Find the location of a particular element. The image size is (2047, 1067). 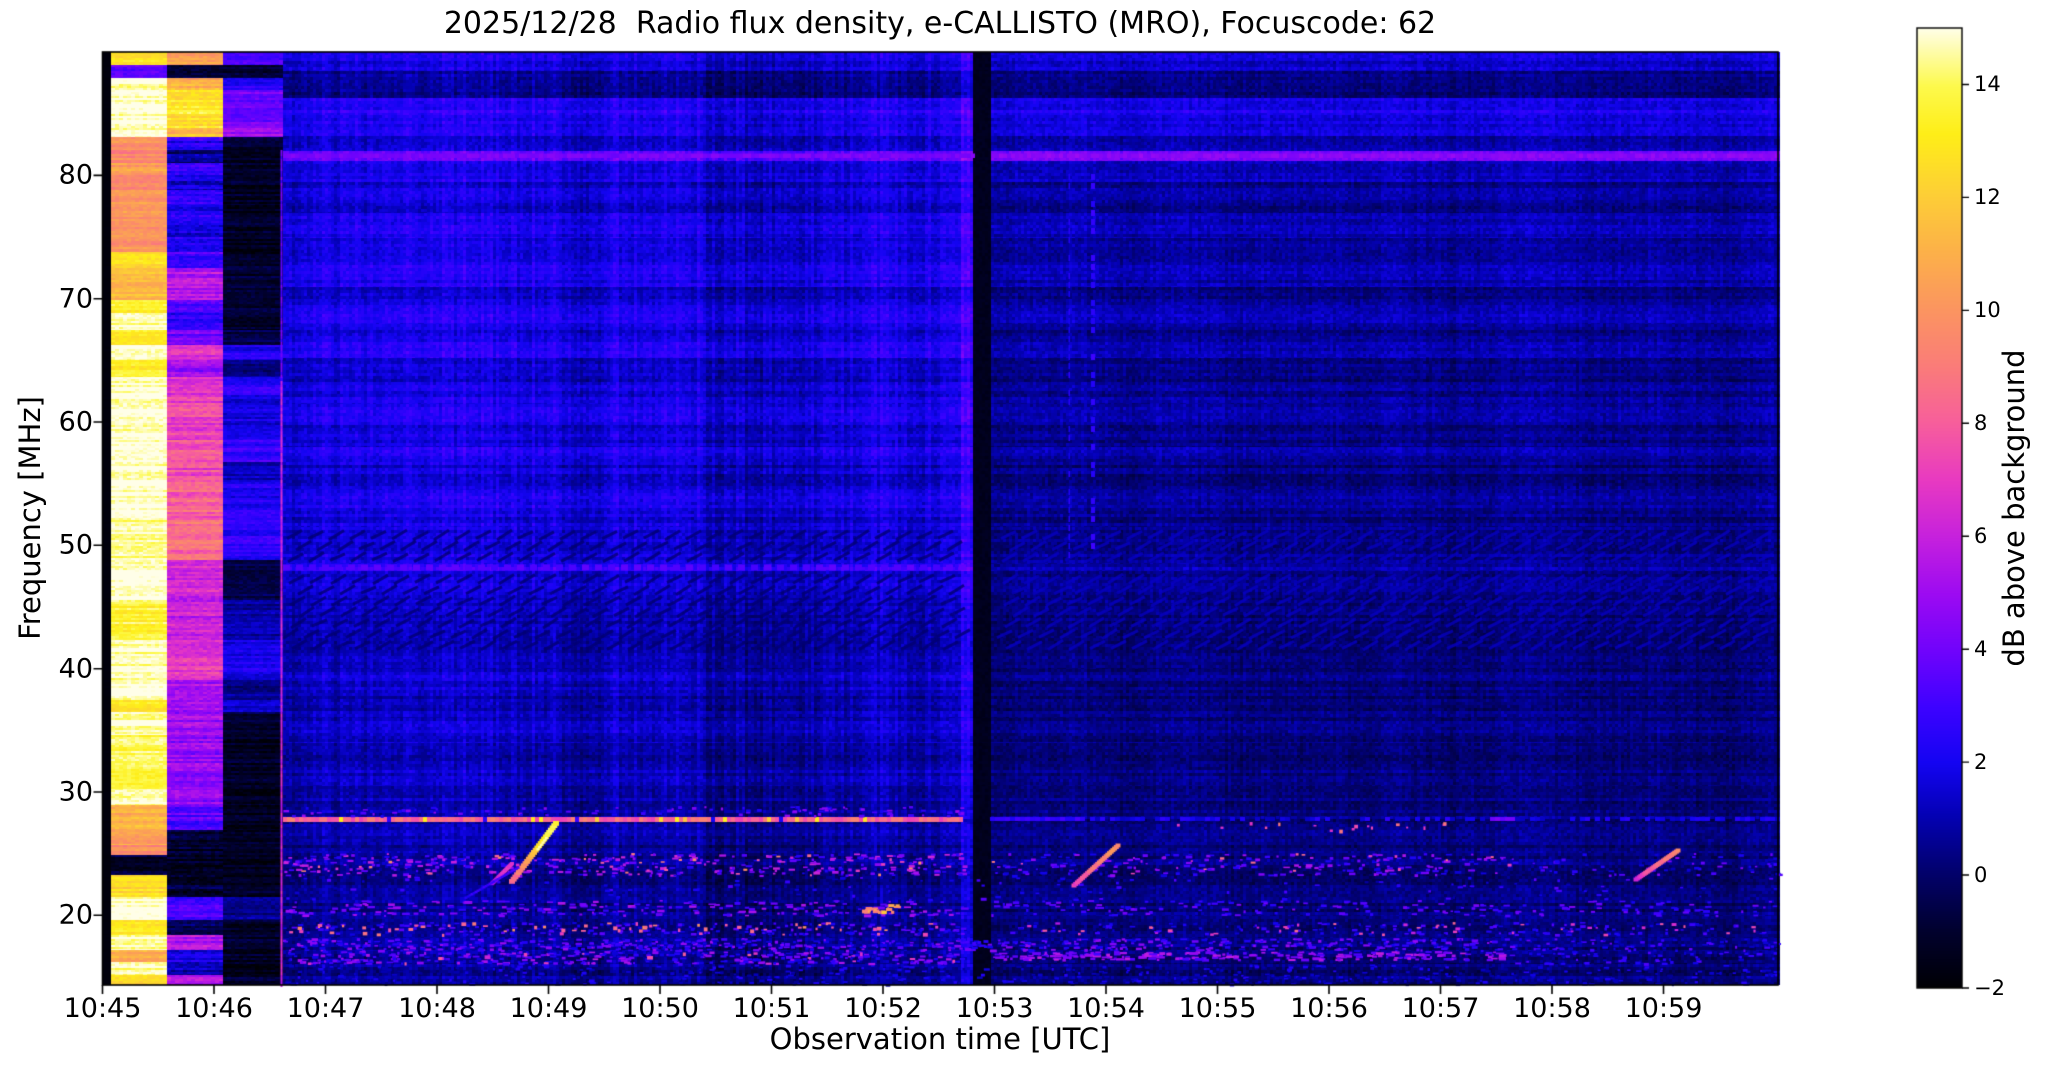

y-tick-label: 20 is located at coordinates (75, 915).